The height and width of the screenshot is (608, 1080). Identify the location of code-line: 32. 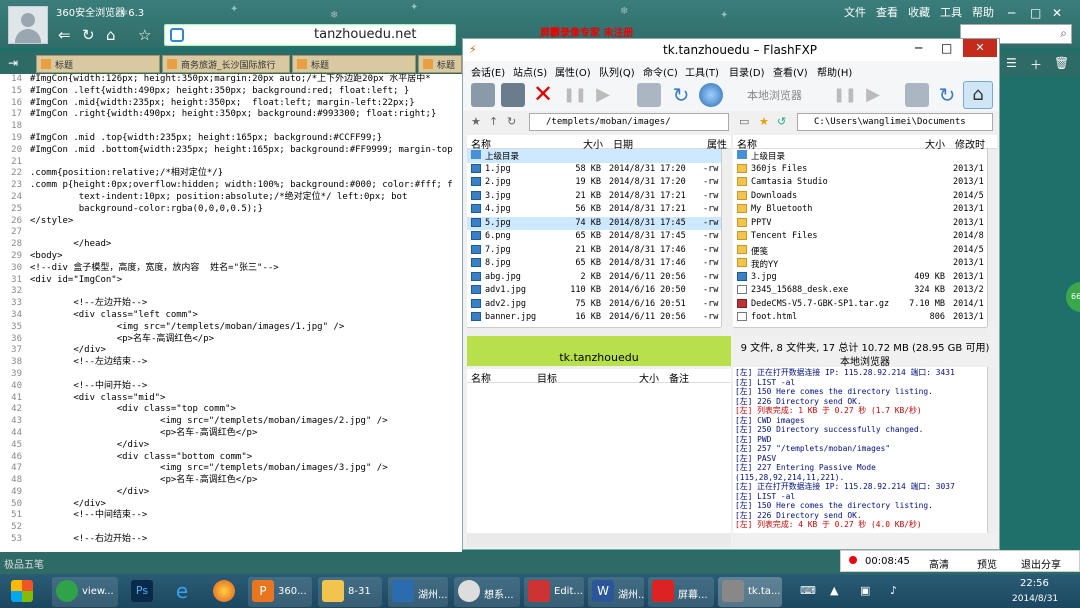
(231, 292).